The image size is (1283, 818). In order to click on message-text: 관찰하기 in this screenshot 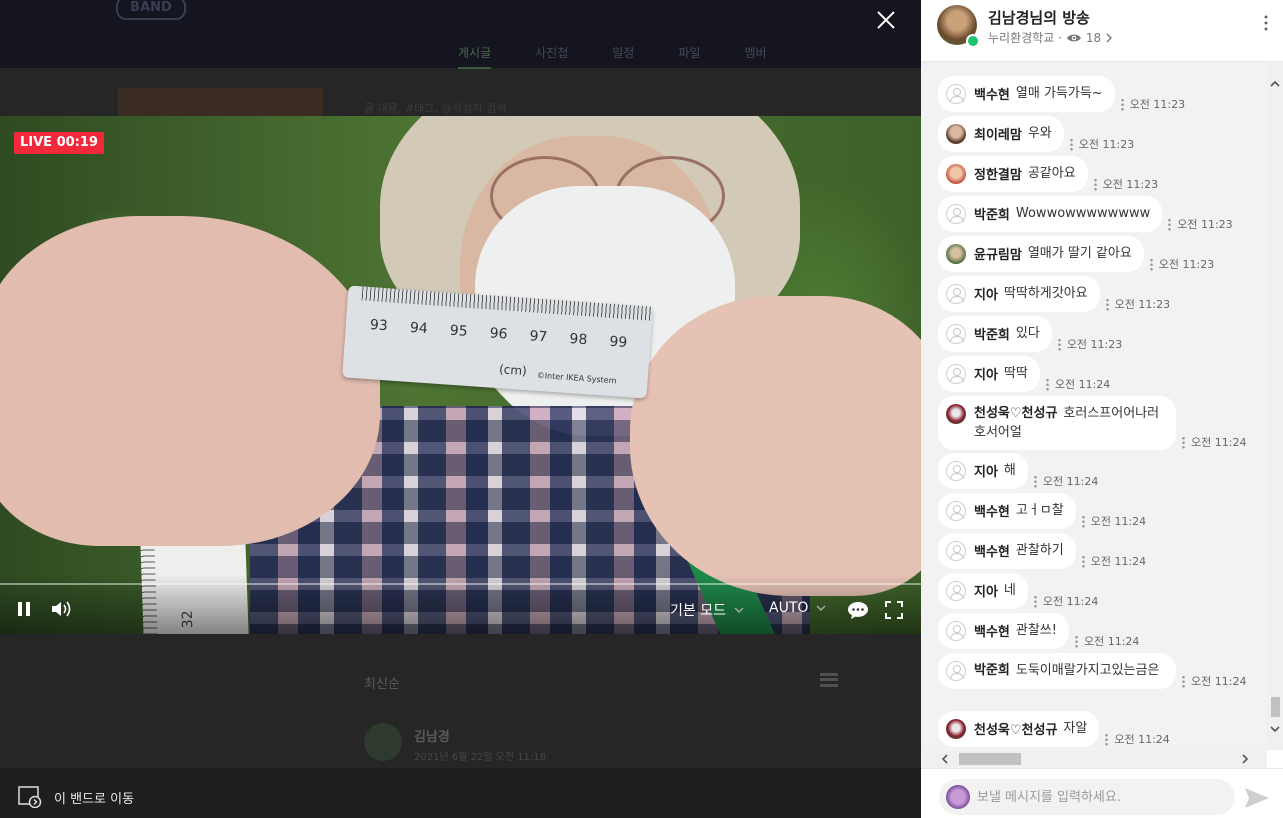, I will do `click(1039, 550)`.